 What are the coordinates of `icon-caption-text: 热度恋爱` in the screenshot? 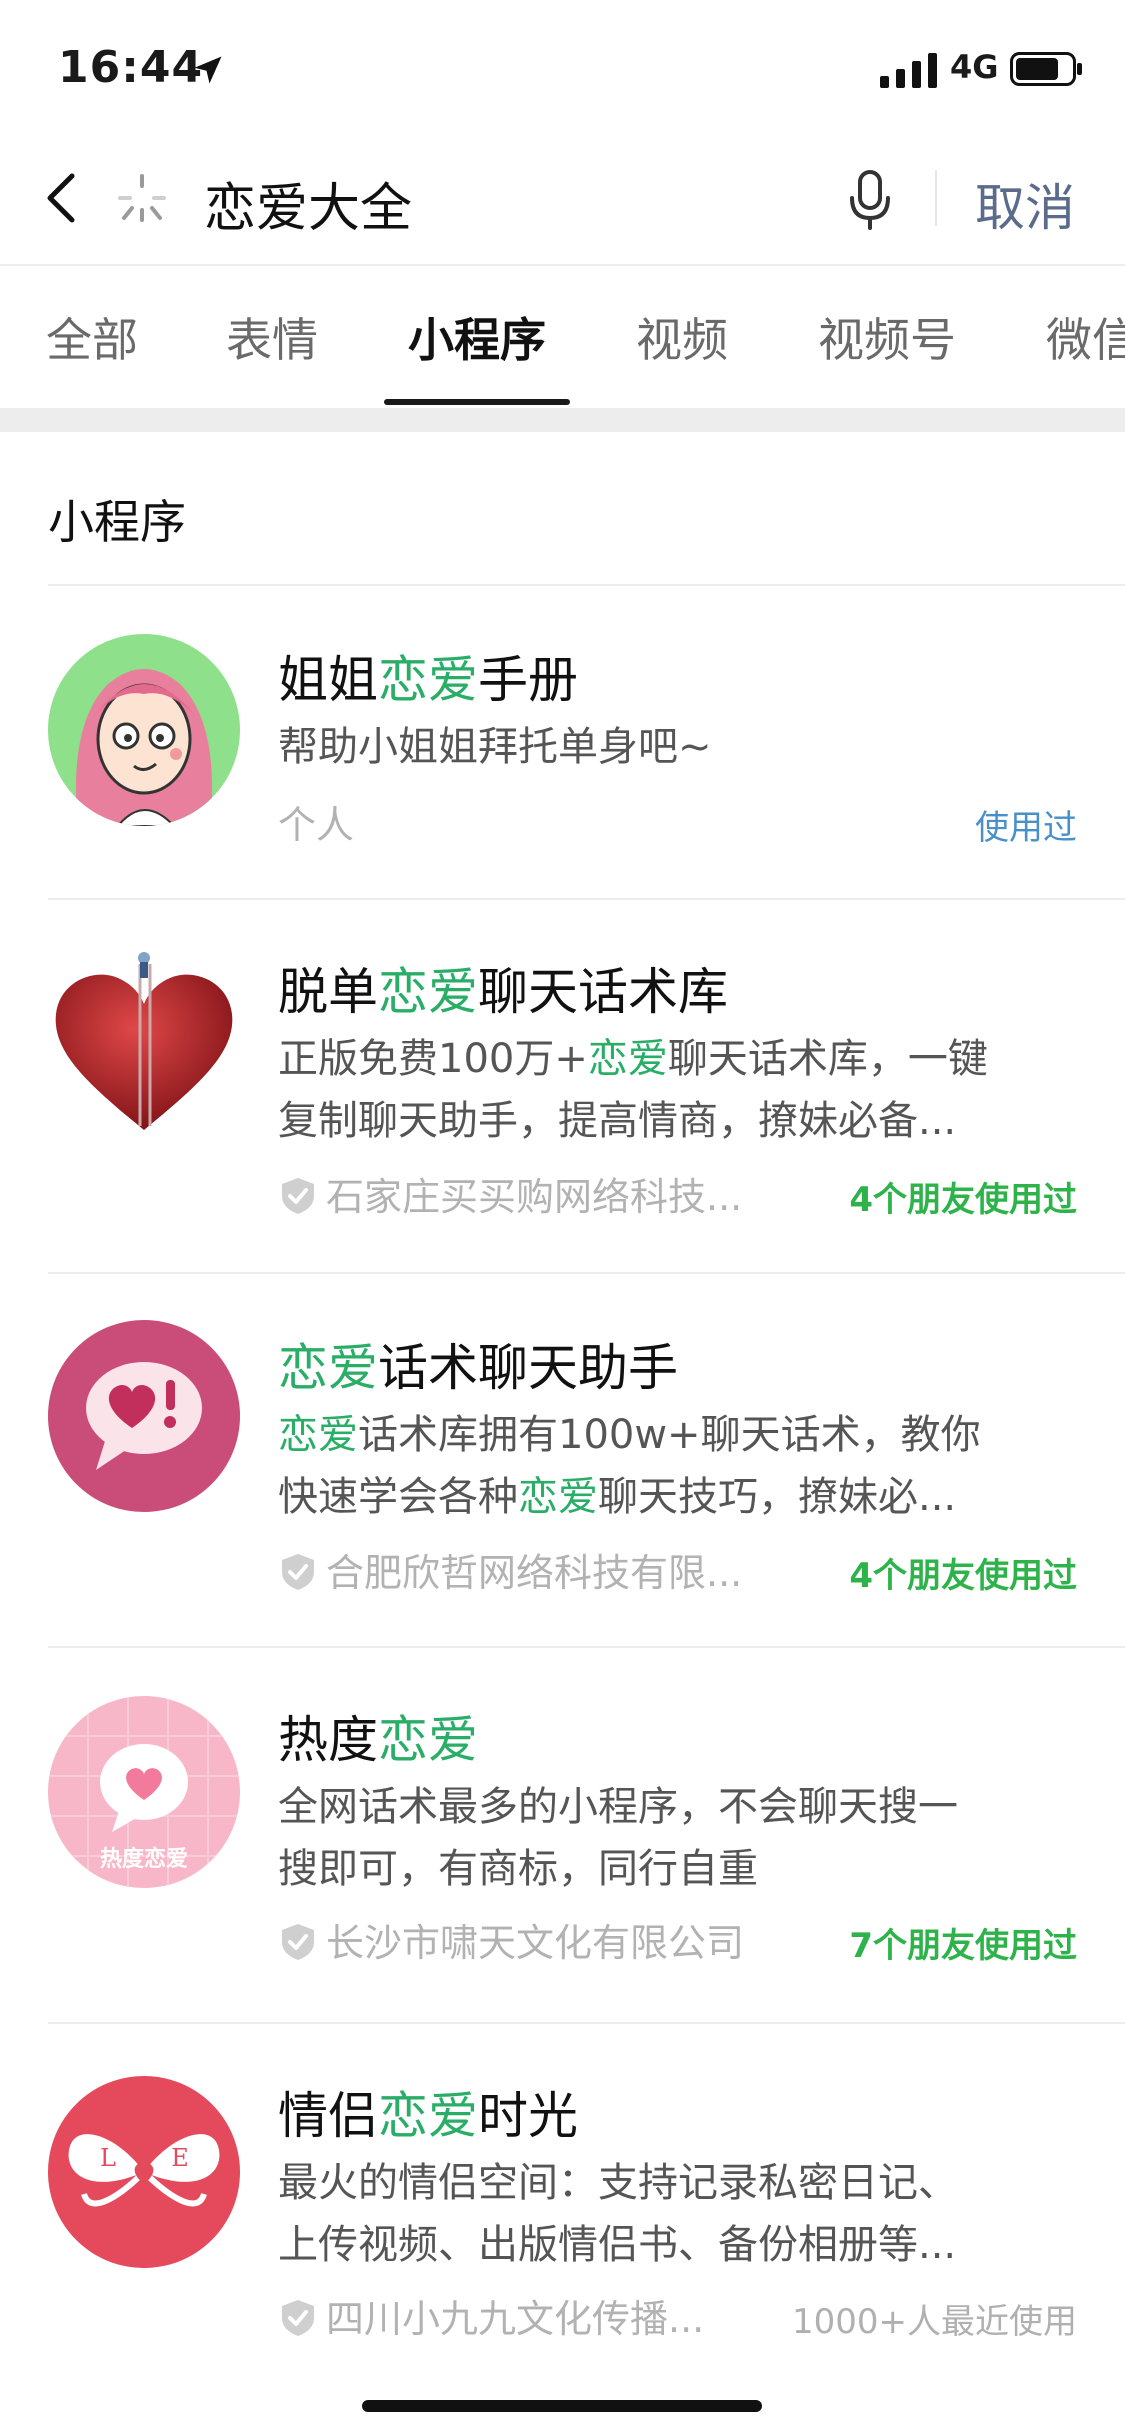 It's located at (144, 1859).